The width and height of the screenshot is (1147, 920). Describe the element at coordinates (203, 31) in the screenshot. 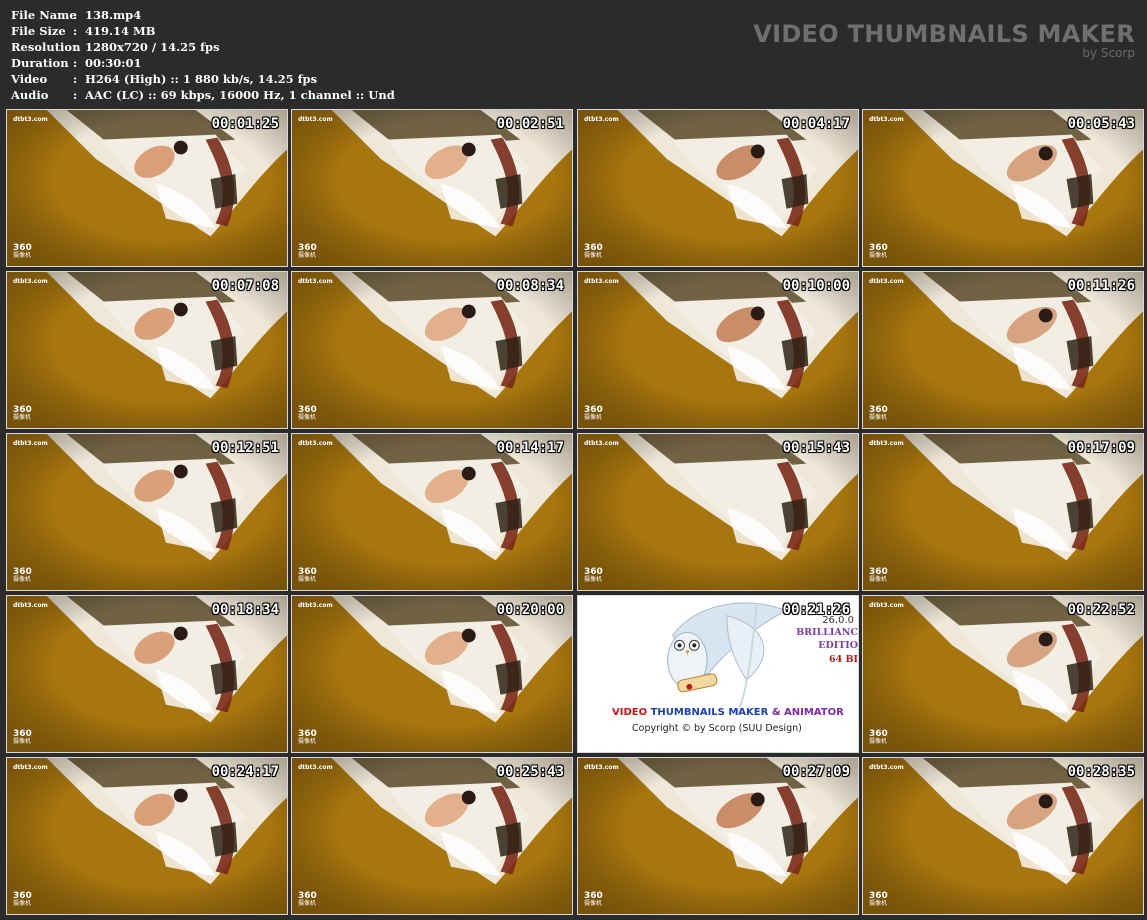

I see `meta-row-file-size: File Size : 419.14 MB` at that location.